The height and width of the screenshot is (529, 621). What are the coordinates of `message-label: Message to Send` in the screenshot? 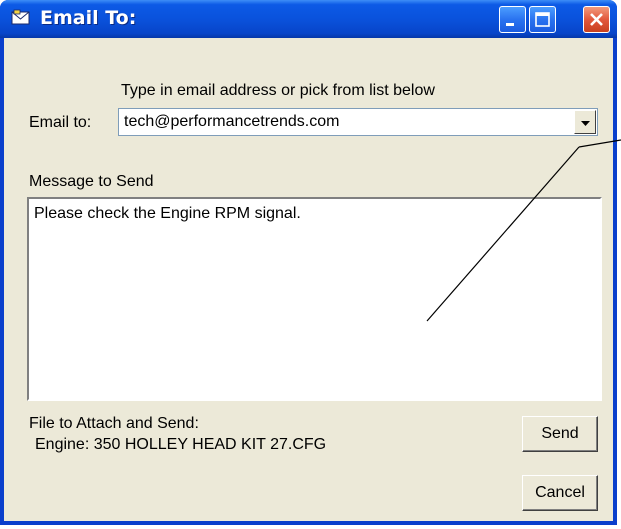 It's located at (91, 181).